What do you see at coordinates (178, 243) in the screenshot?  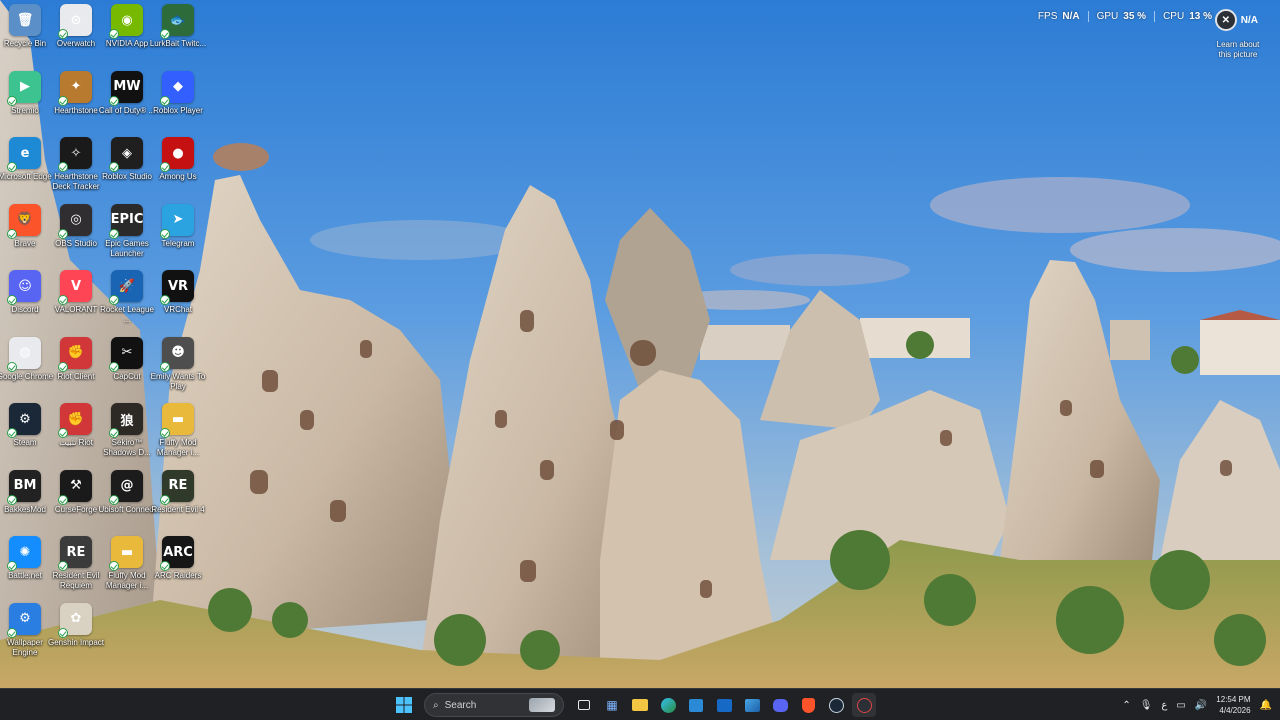 I see `desktop-icon-label: Telegram` at bounding box center [178, 243].